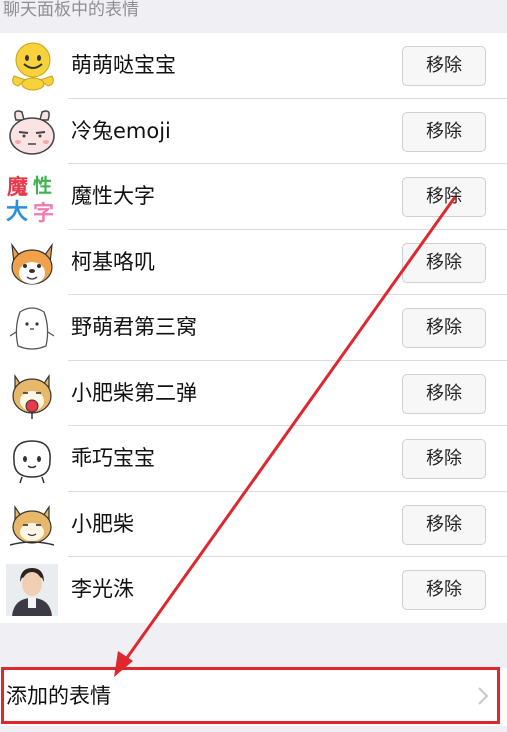 The image size is (507, 732). I want to click on sticker-row: 小肥柴第二弹 移除, so click(253, 393).